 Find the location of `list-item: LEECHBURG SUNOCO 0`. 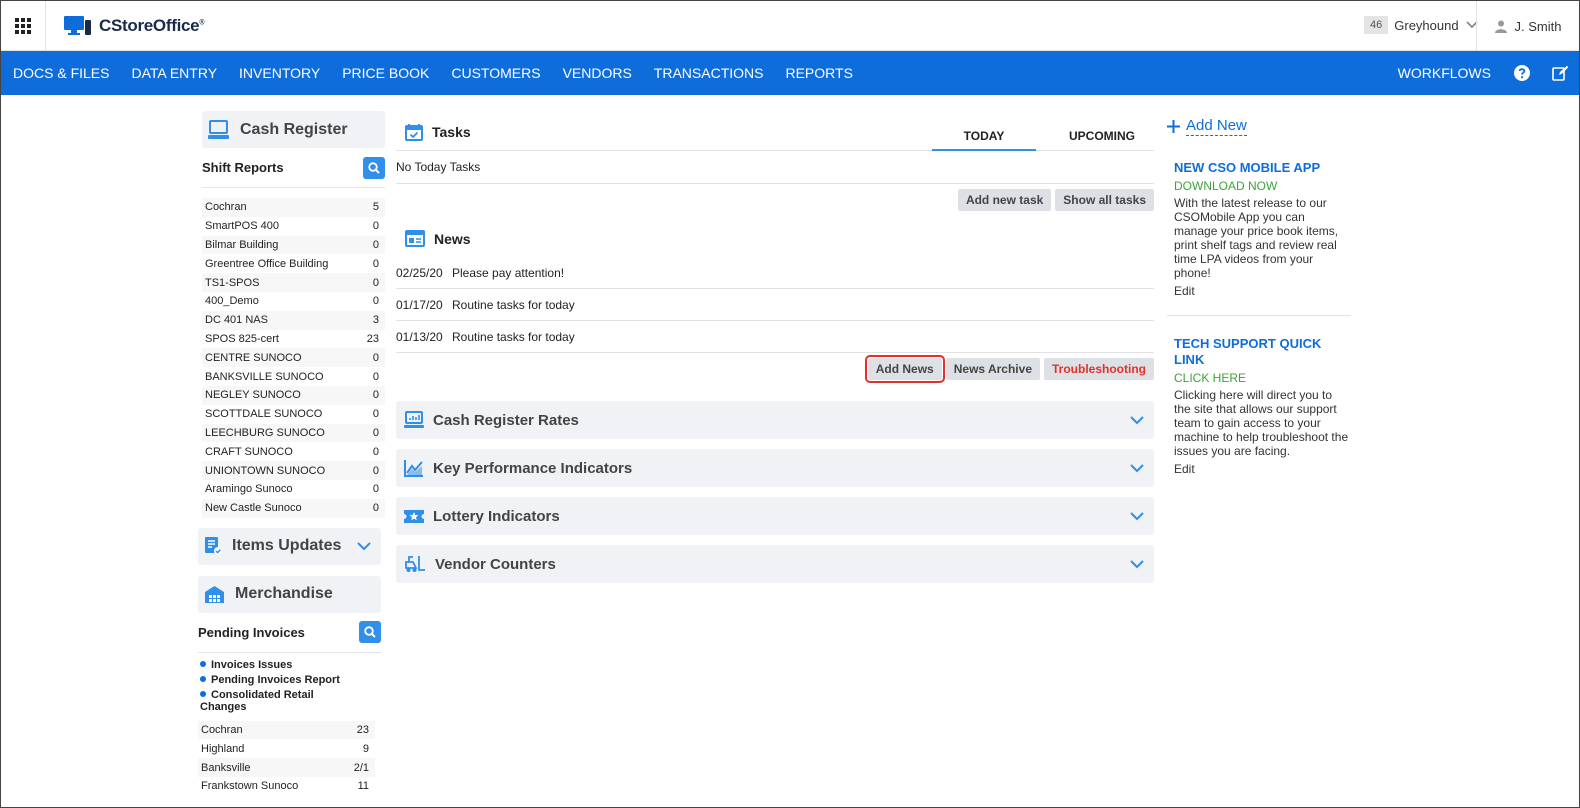

list-item: LEECHBURG SUNOCO 0 is located at coordinates (293, 433).